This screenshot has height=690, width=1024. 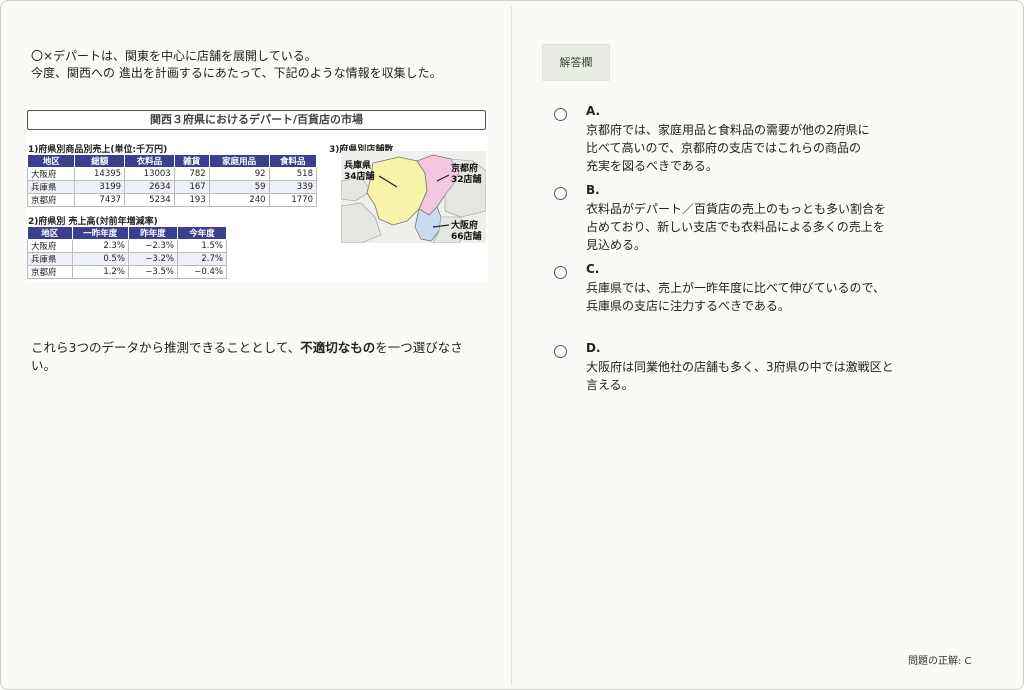 I want to click on kyoto-count: 32店舗, so click(x=466, y=179).